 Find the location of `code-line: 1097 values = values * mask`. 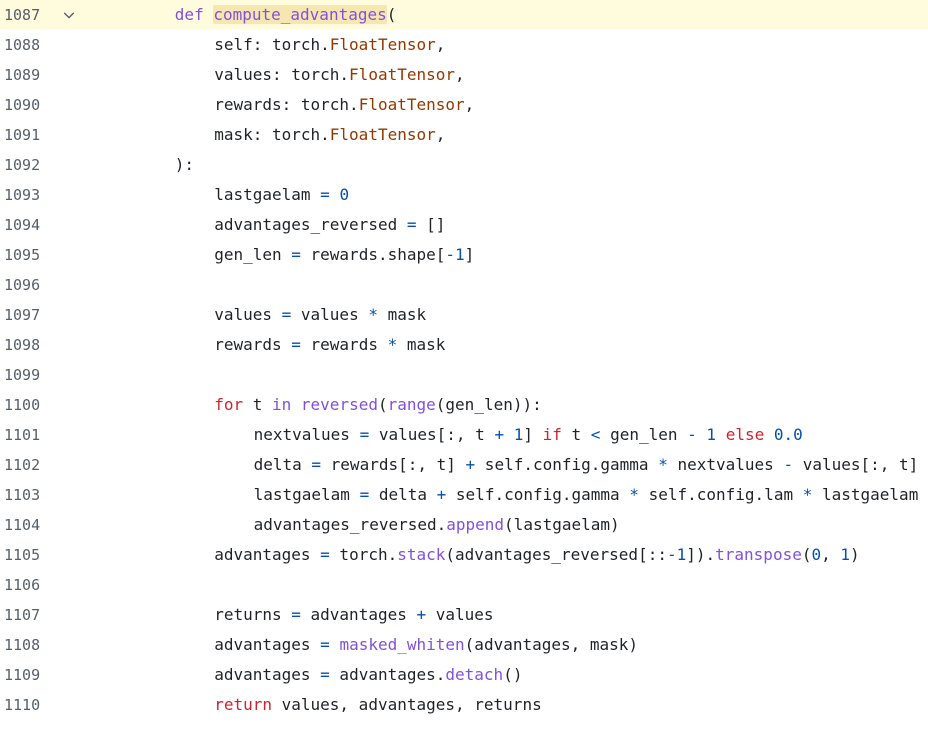

code-line: 1097 values = values * mask is located at coordinates (464, 315).